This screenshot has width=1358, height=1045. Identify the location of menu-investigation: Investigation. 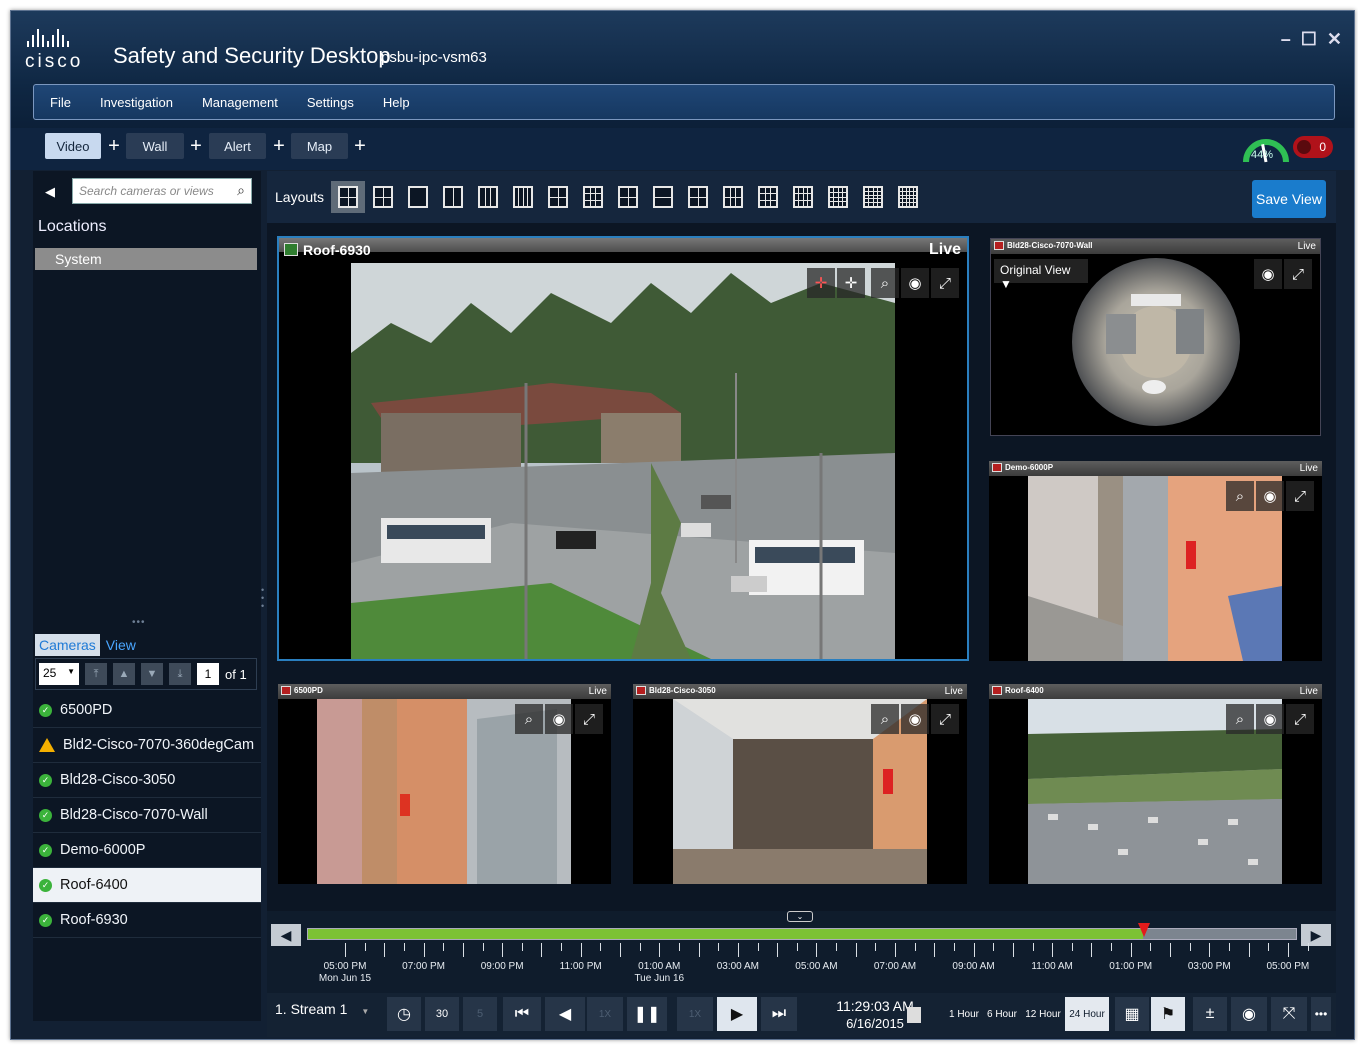
(136, 102).